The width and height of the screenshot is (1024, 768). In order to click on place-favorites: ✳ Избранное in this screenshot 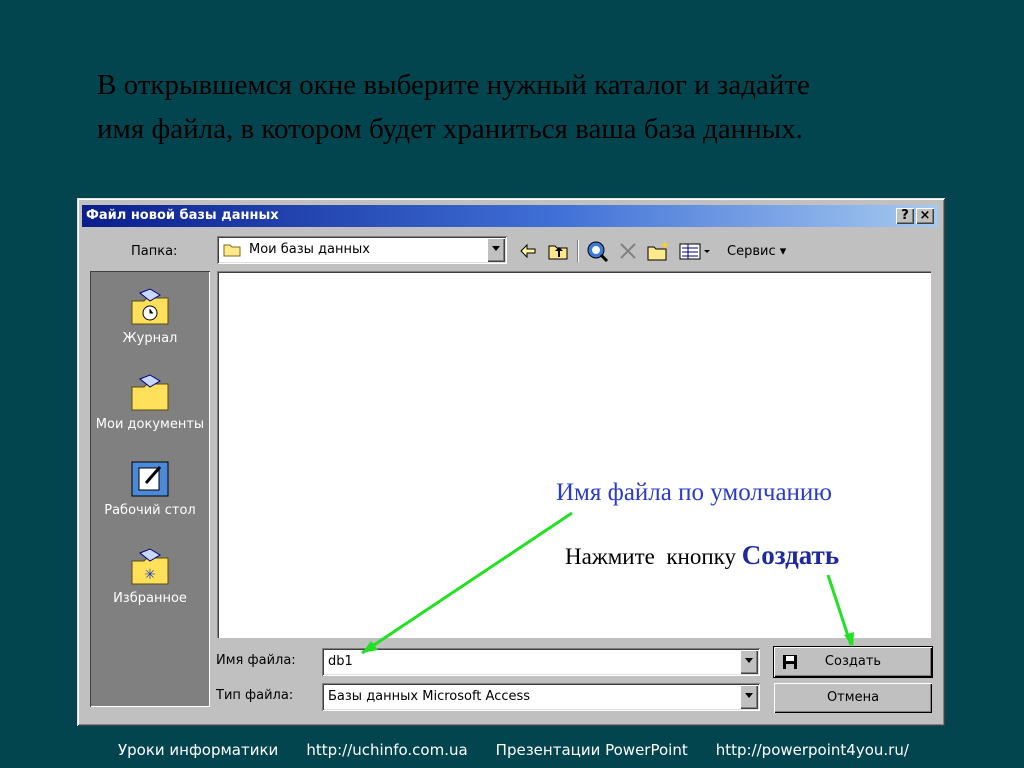, I will do `click(150, 576)`.